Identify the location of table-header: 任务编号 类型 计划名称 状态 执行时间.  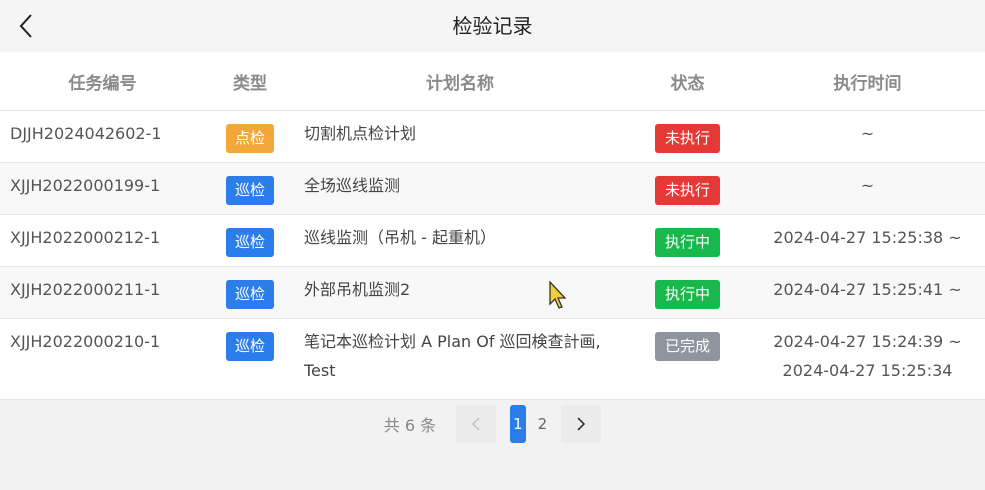
(492, 81).